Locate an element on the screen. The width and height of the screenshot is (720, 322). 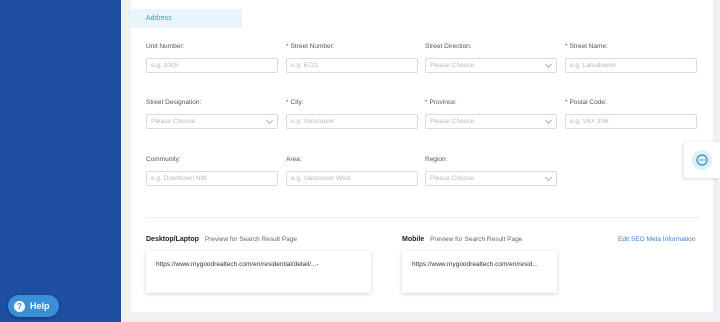
edit-seo-link: Edit SEO Meta Information is located at coordinates (656, 239).